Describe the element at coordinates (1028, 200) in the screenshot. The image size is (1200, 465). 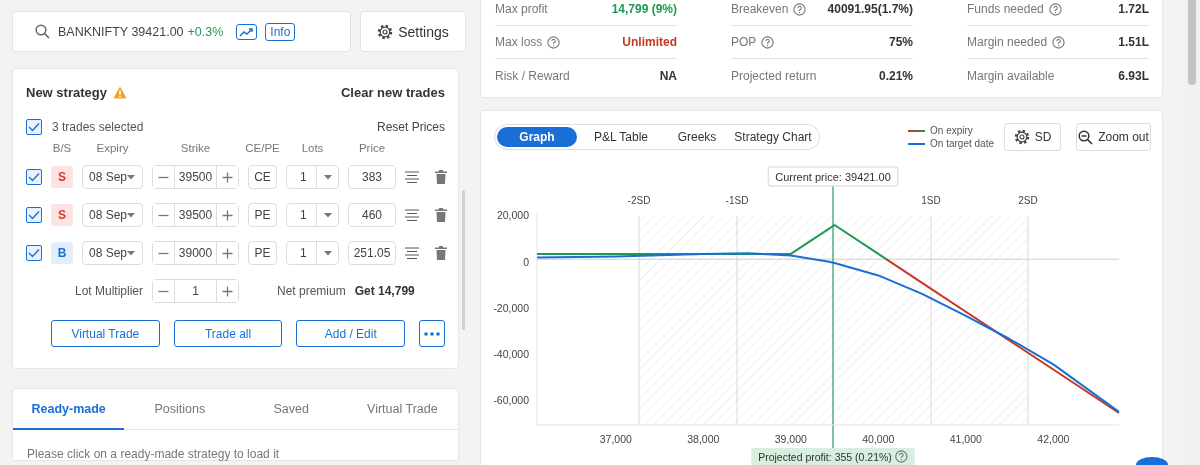
I see `sd-label: 2SD` at that location.